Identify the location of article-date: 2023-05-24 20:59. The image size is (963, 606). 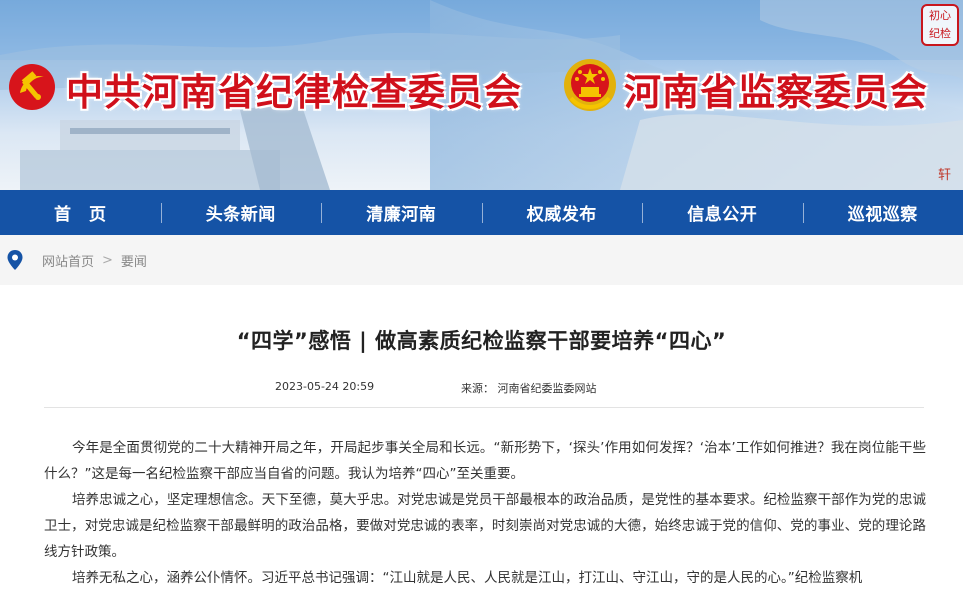
(325, 386).